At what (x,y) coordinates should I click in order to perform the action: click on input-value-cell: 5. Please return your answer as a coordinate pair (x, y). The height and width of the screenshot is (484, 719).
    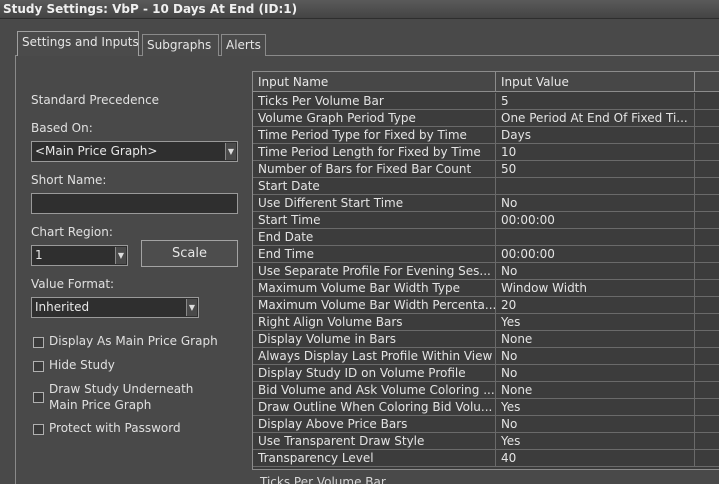
    Looking at the image, I should click on (595, 101).